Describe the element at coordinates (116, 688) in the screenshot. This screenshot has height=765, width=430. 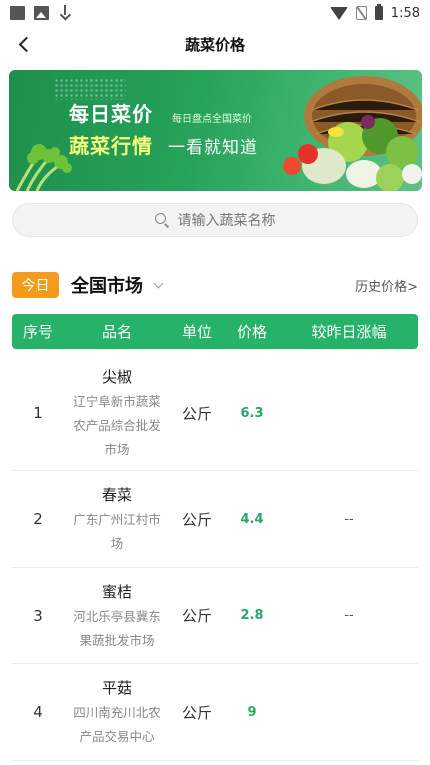
I see `row-name: 平菇` at that location.